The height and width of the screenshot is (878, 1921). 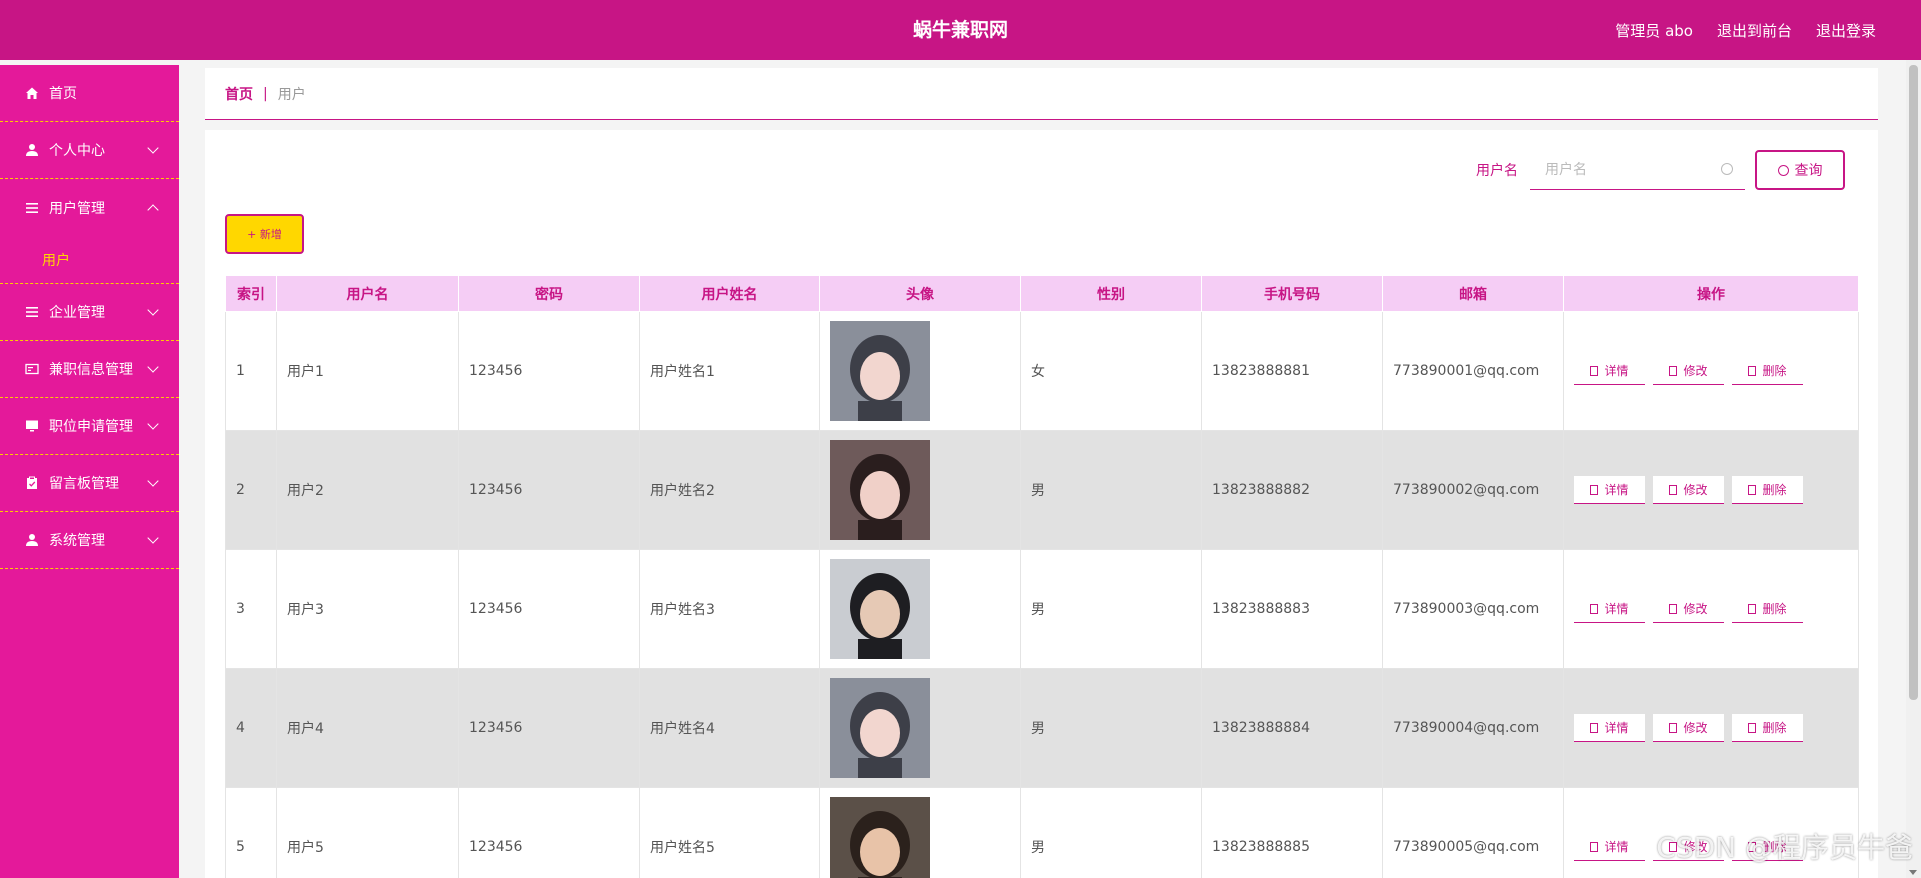 I want to click on search-label: 用户名, so click(x=1497, y=171).